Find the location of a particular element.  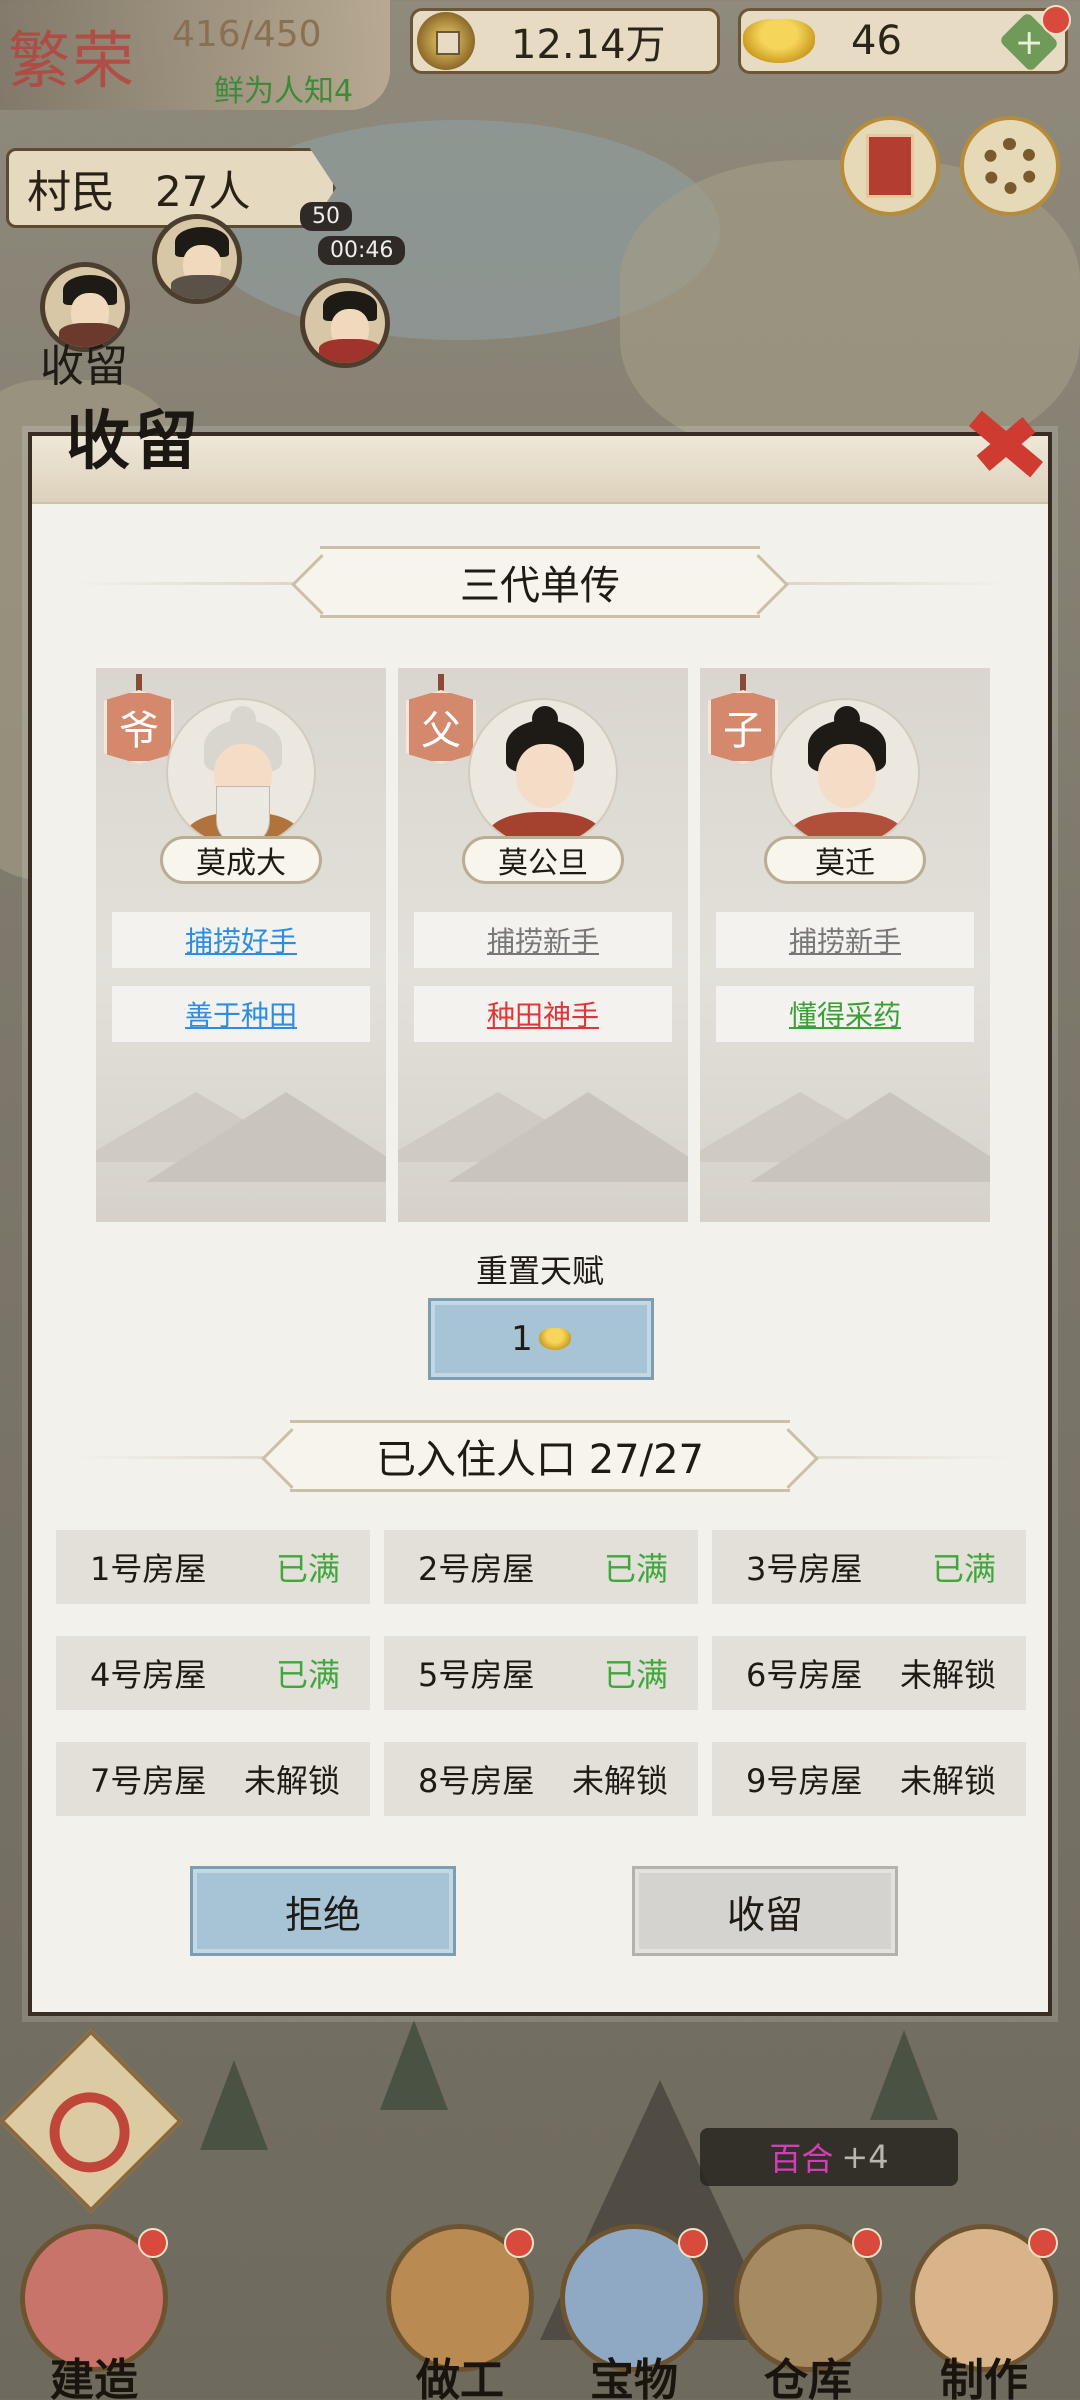

house-name: 9号房屋 is located at coordinates (804, 1781).